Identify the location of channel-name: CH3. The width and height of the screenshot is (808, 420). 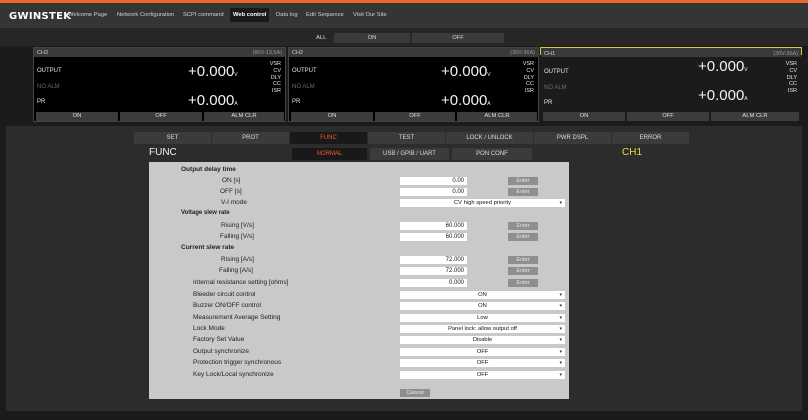
(43, 52).